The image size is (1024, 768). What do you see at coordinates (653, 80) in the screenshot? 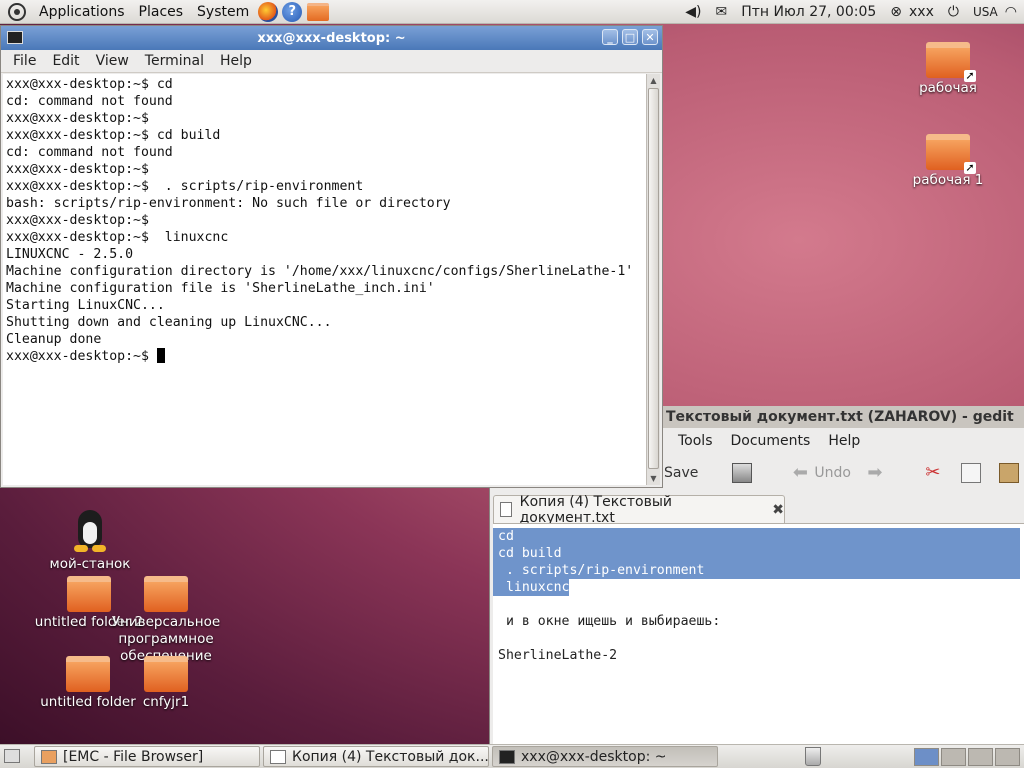
I see `scroll-up-icon: ▲` at bounding box center [653, 80].